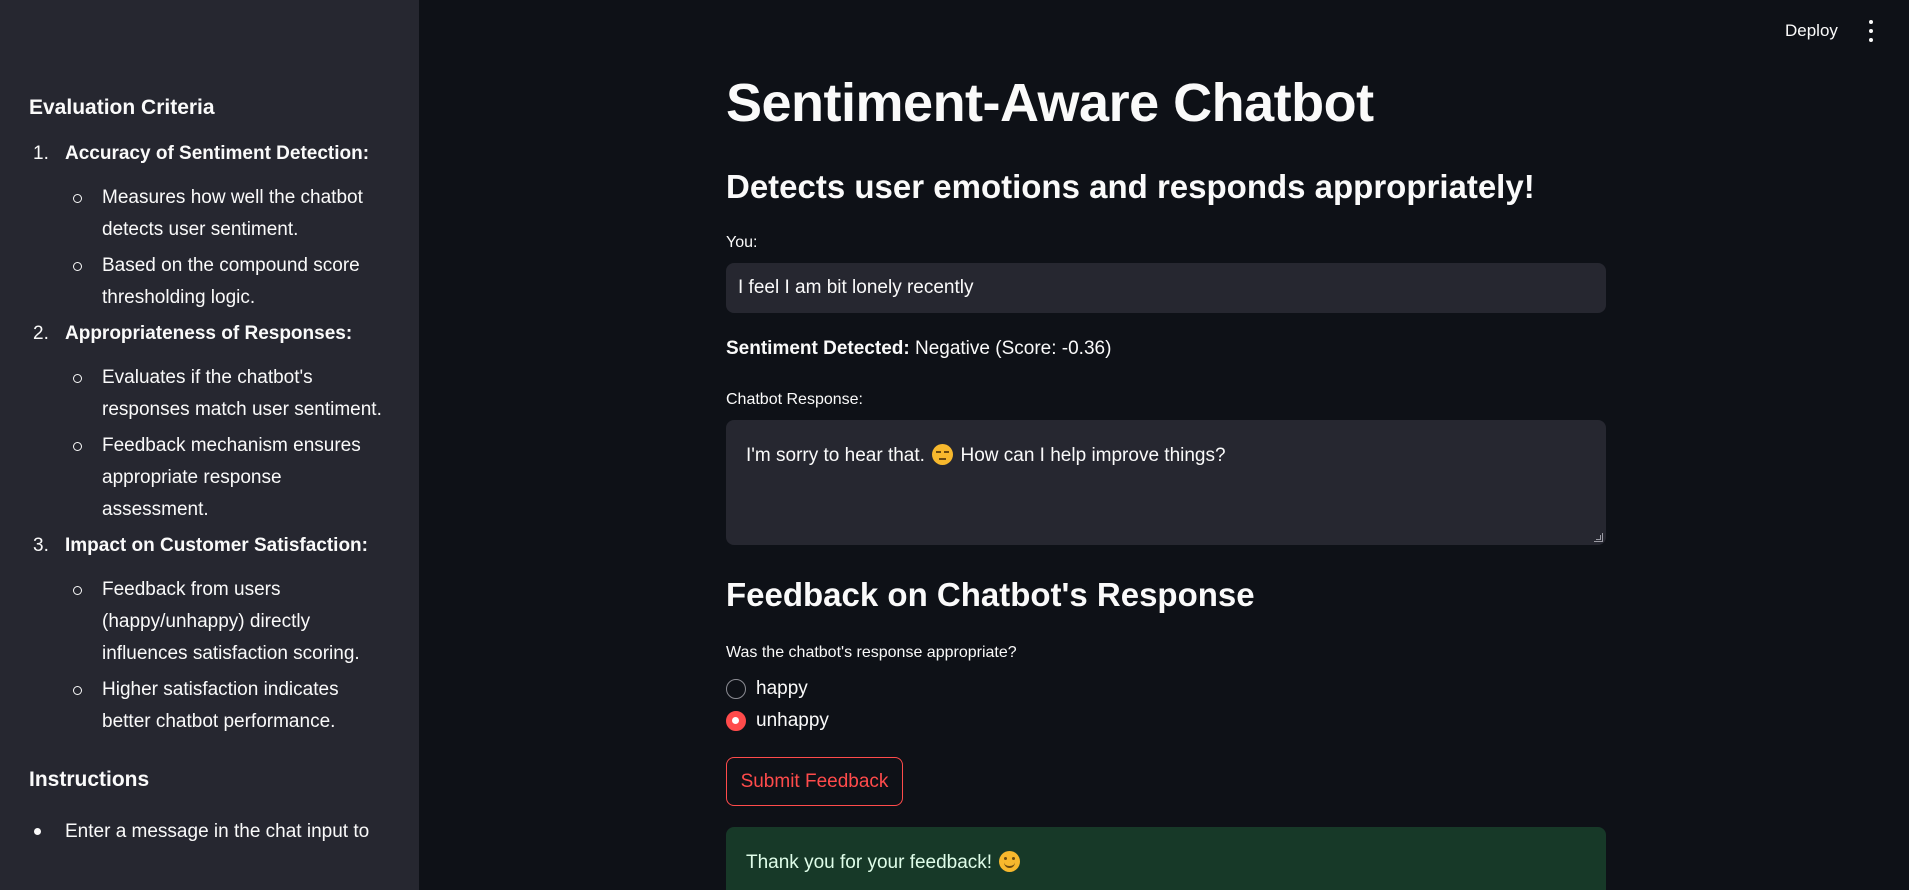 The width and height of the screenshot is (1909, 890). I want to click on more-vertical-icon, so click(1871, 31).